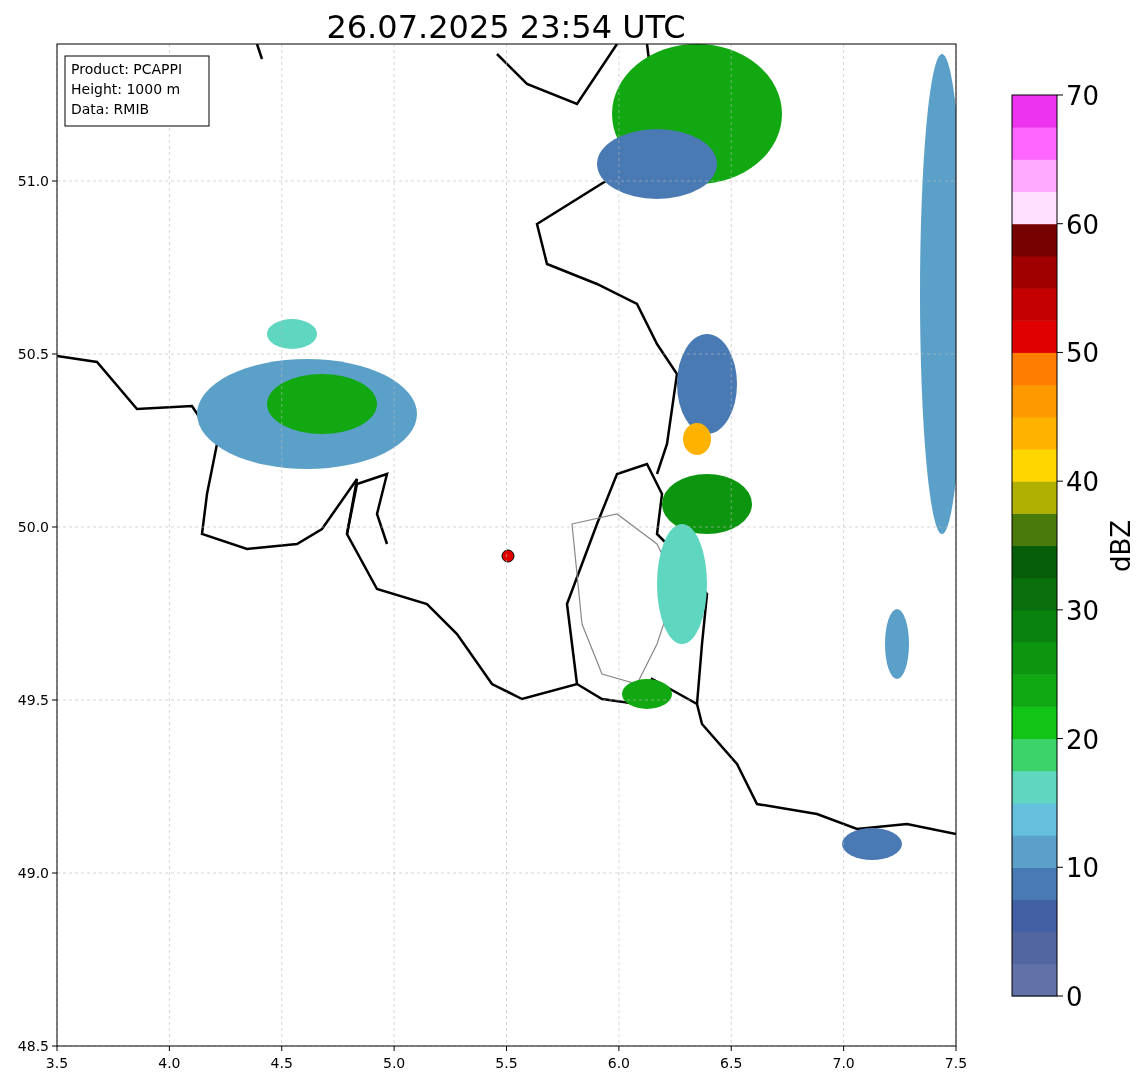 The image size is (1145, 1084). Describe the element at coordinates (1083, 224) in the screenshot. I see `colorbar-tick-label: 60` at that location.